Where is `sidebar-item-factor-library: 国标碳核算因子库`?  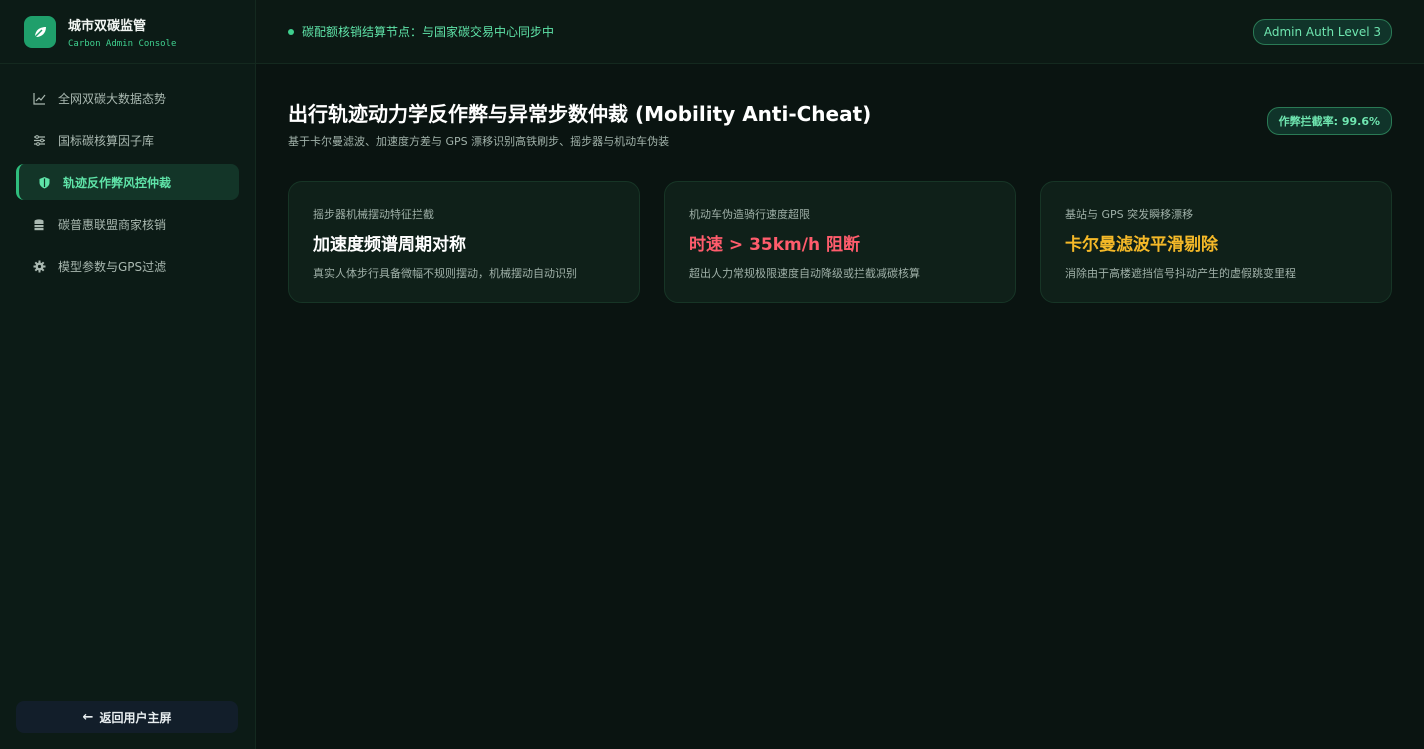
sidebar-item-factor-library: 国标碳核算因子库 is located at coordinates (127, 140).